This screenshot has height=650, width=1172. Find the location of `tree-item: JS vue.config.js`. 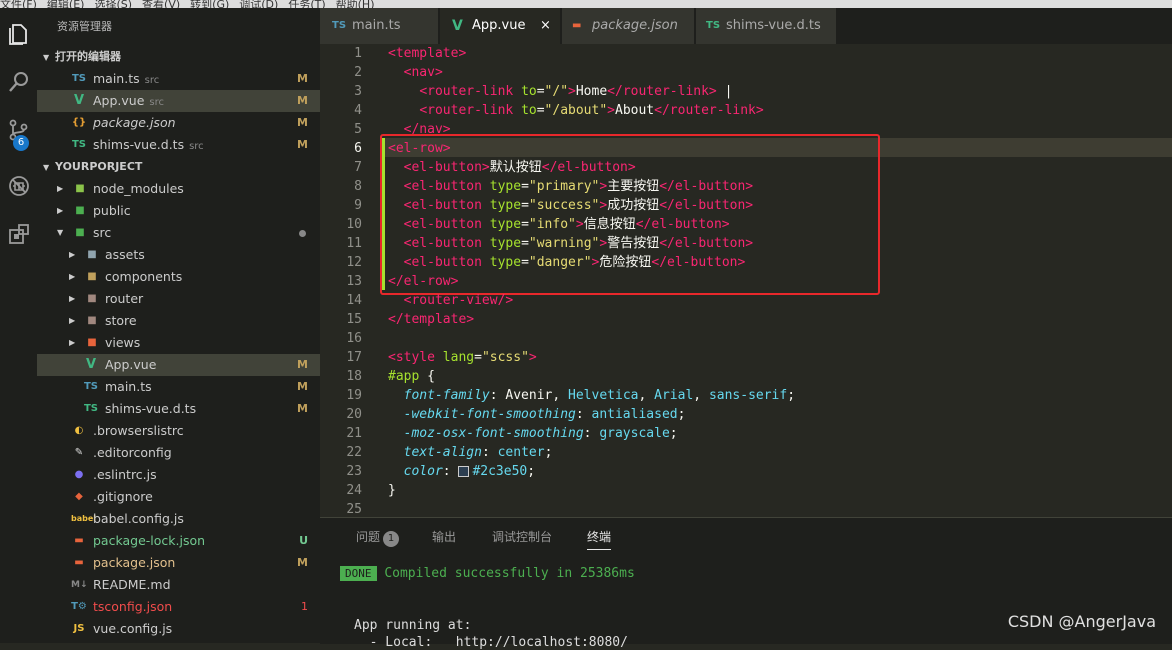

tree-item: JS vue.config.js is located at coordinates (178, 629).